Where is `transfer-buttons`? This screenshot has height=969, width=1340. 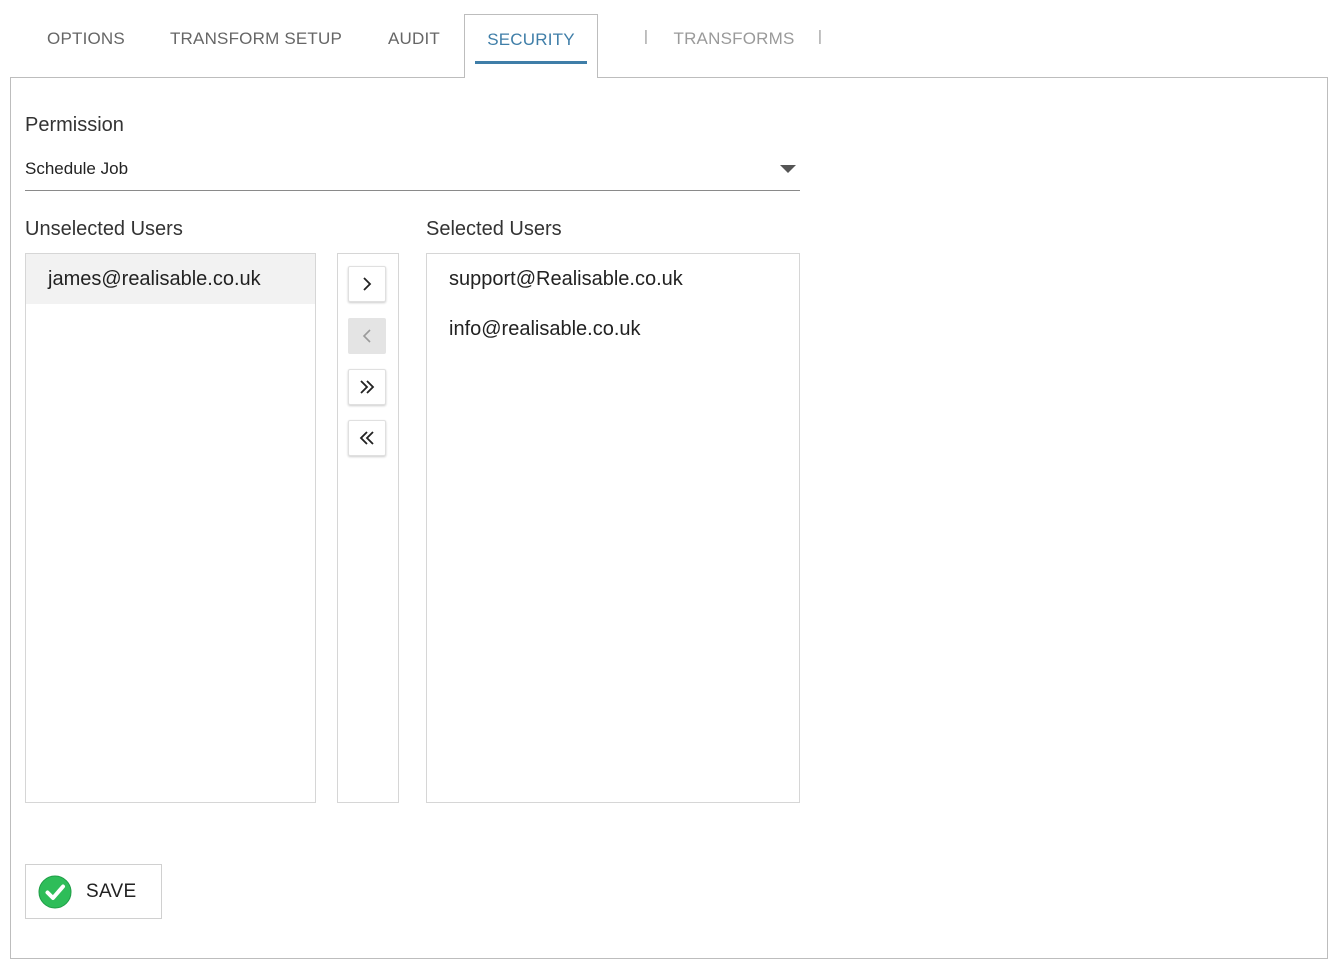 transfer-buttons is located at coordinates (368, 528).